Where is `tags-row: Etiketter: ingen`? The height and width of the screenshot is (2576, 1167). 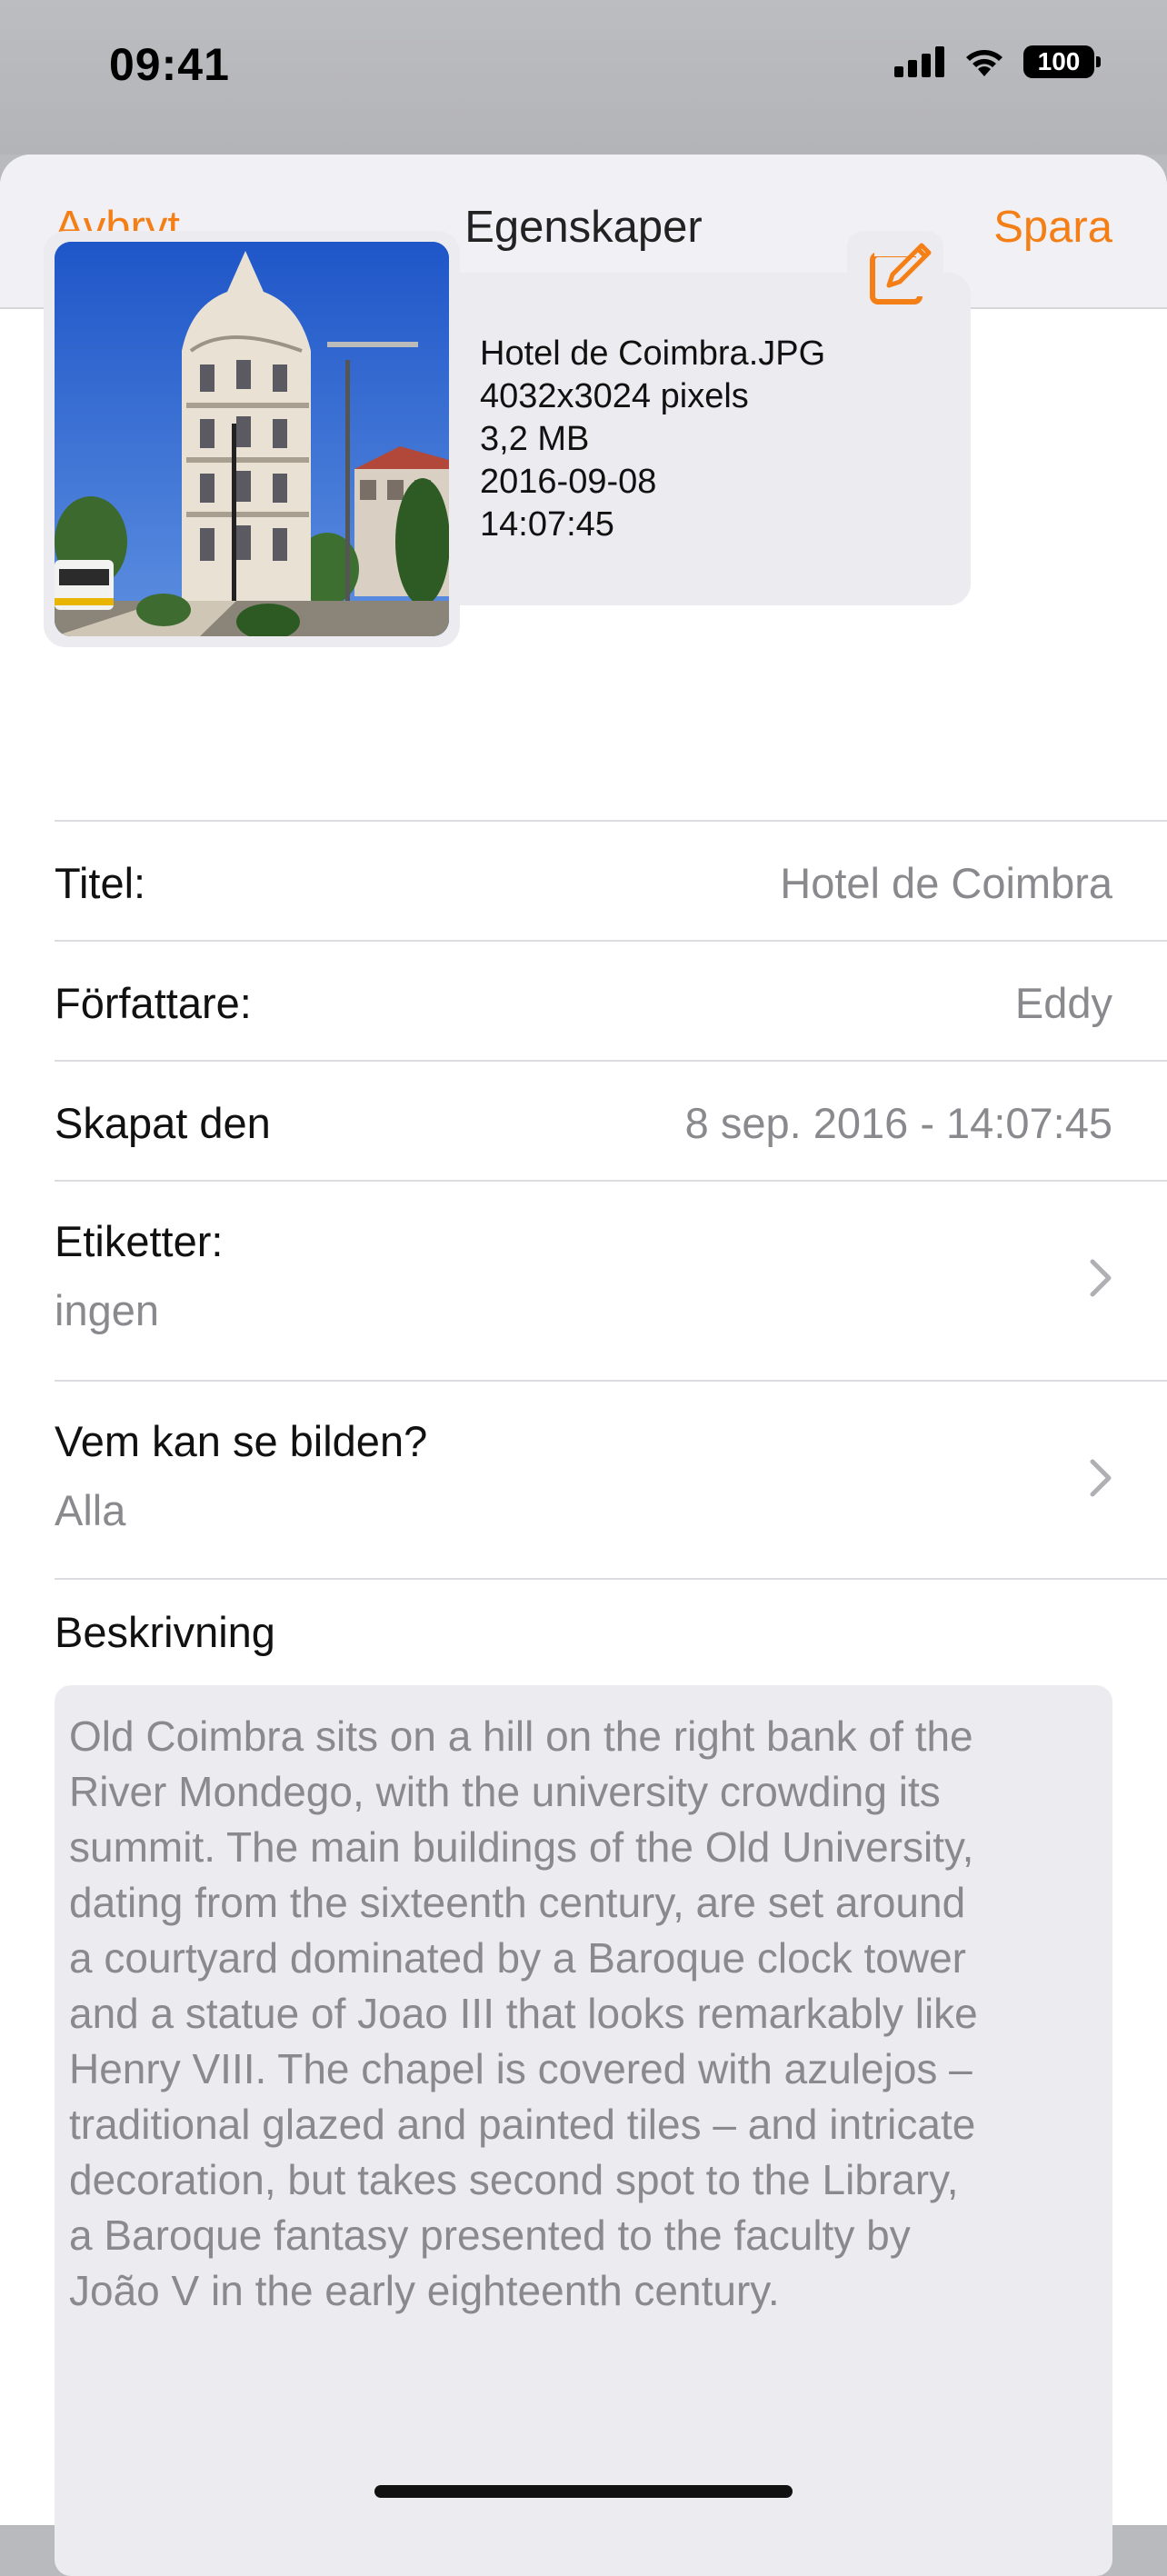
tags-row: Etiketter: ingen is located at coordinates (611, 1280).